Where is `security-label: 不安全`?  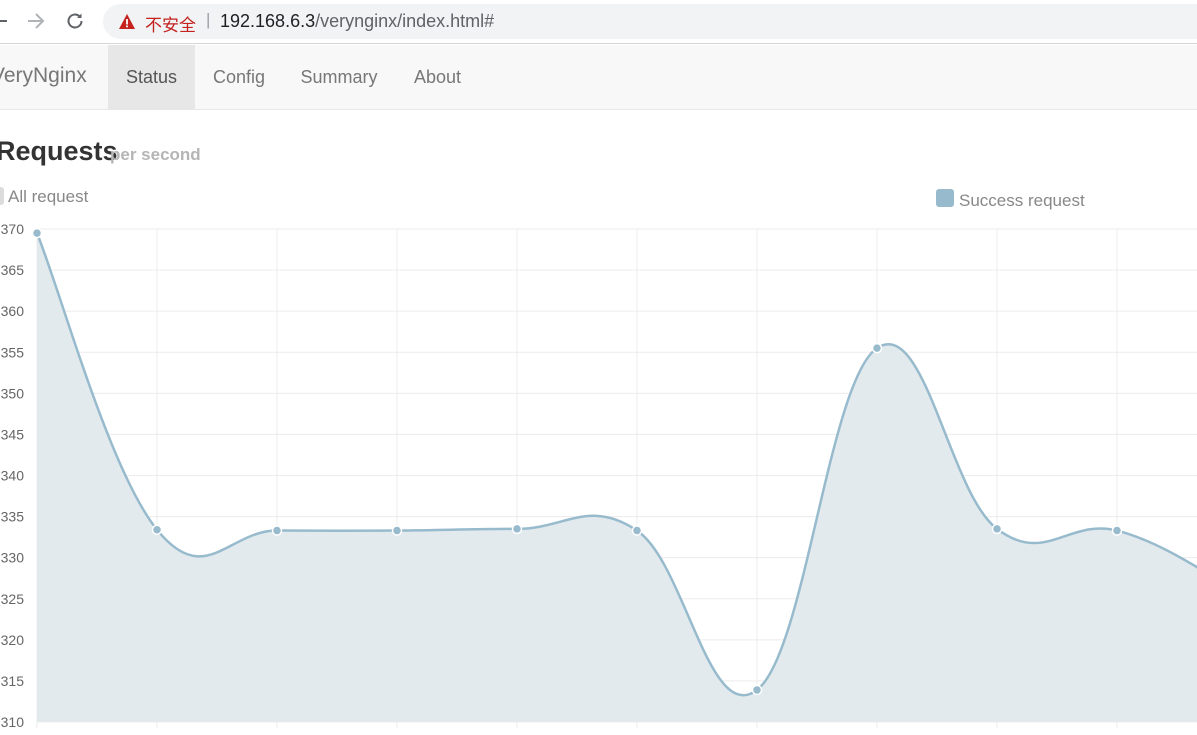
security-label: 不安全 is located at coordinates (170, 23).